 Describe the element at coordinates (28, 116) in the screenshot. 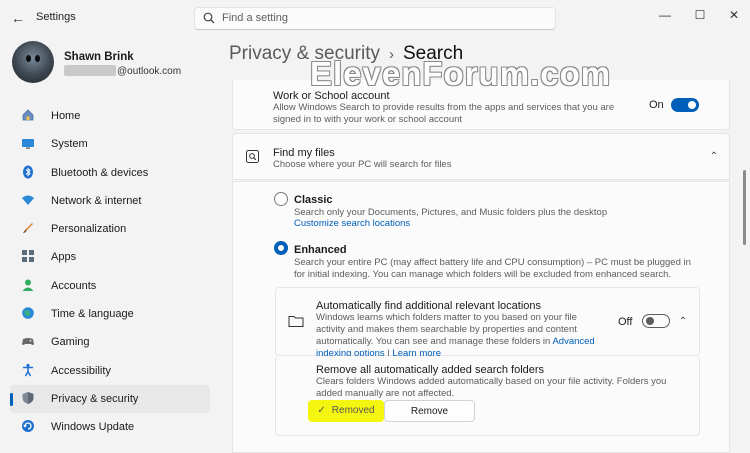

I see `home-icon` at that location.